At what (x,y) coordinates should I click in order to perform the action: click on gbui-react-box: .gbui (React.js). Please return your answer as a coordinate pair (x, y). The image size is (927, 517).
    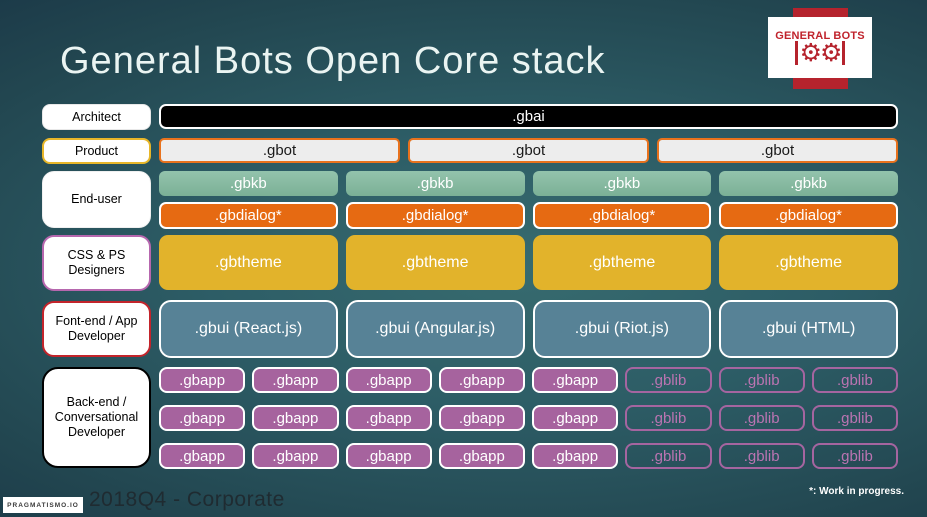
    Looking at the image, I should click on (248, 329).